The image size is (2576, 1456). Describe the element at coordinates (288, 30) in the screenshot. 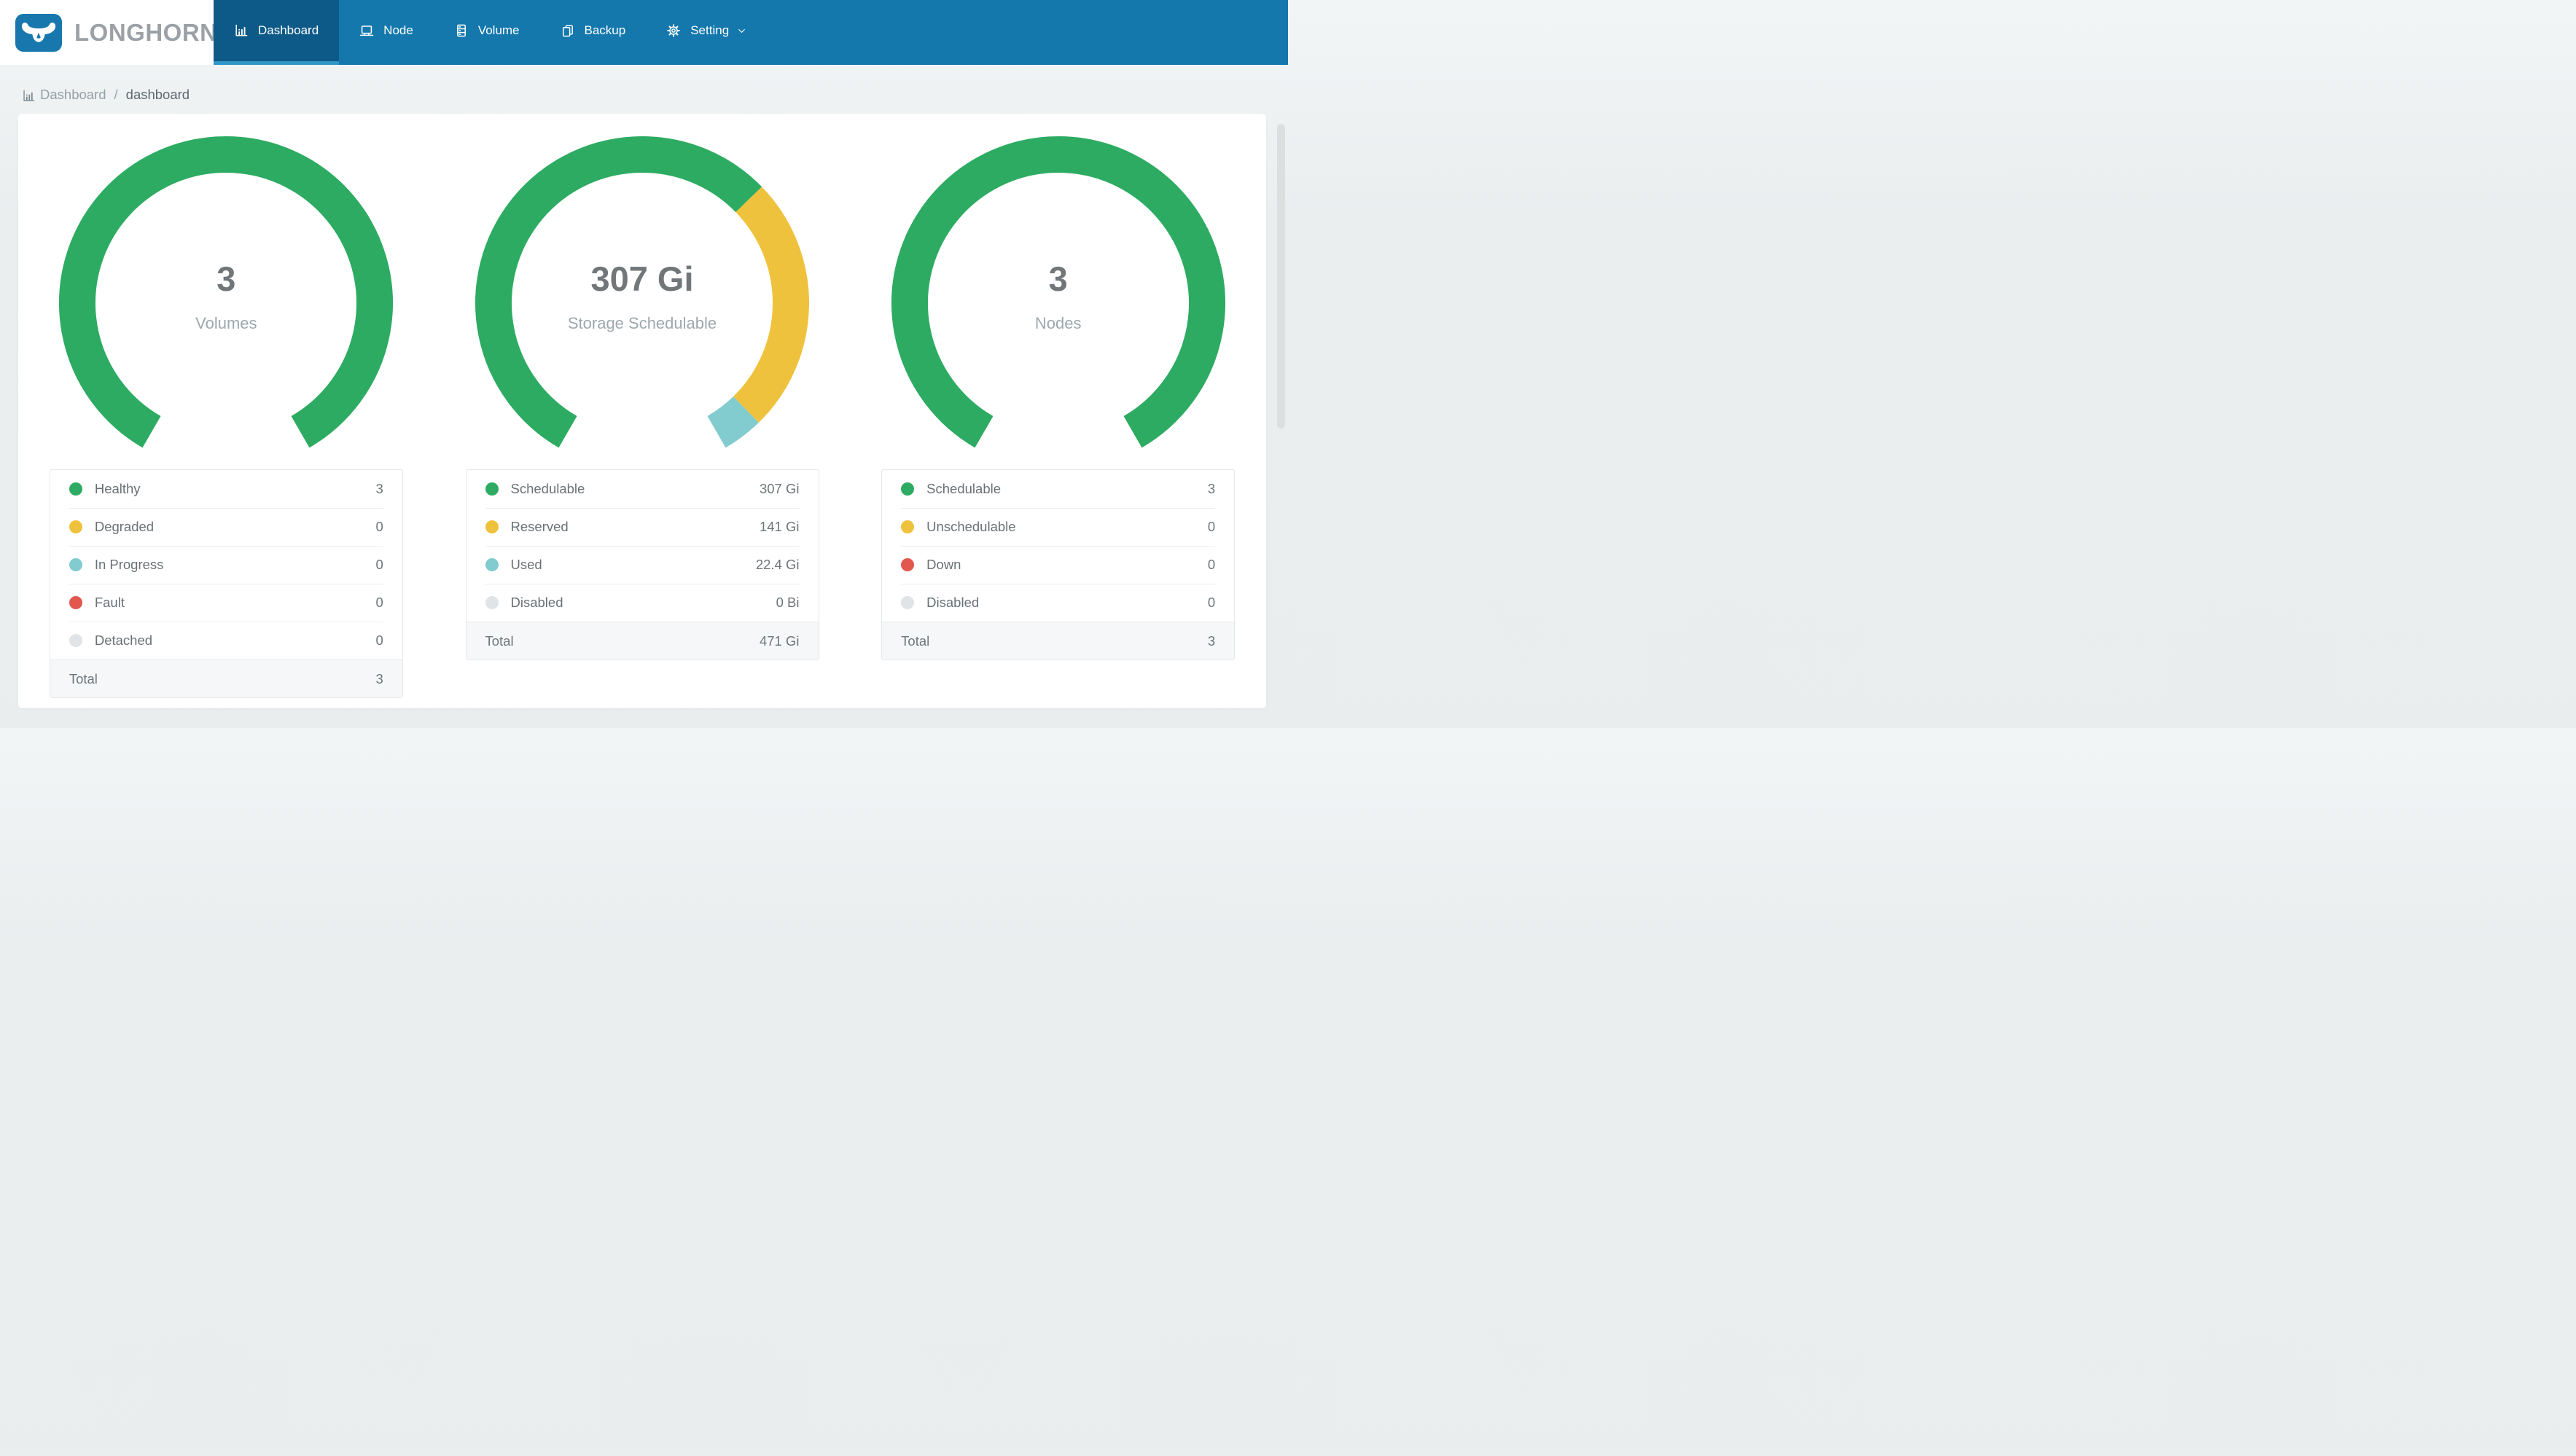

I see `nav-item-label: Dashboard` at that location.